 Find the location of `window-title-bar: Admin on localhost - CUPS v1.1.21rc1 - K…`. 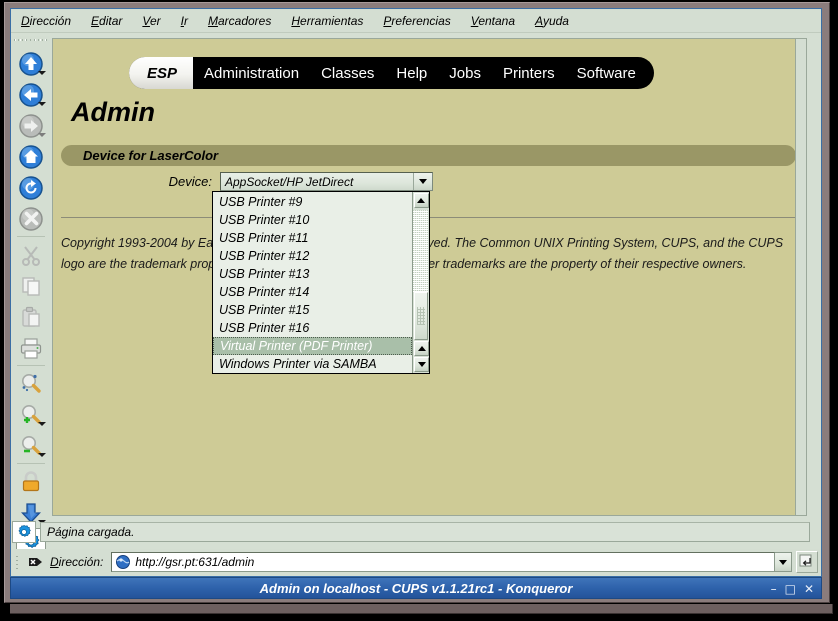

window-title-bar: Admin on localhost - CUPS v1.1.21rc1 - K… is located at coordinates (416, 588).